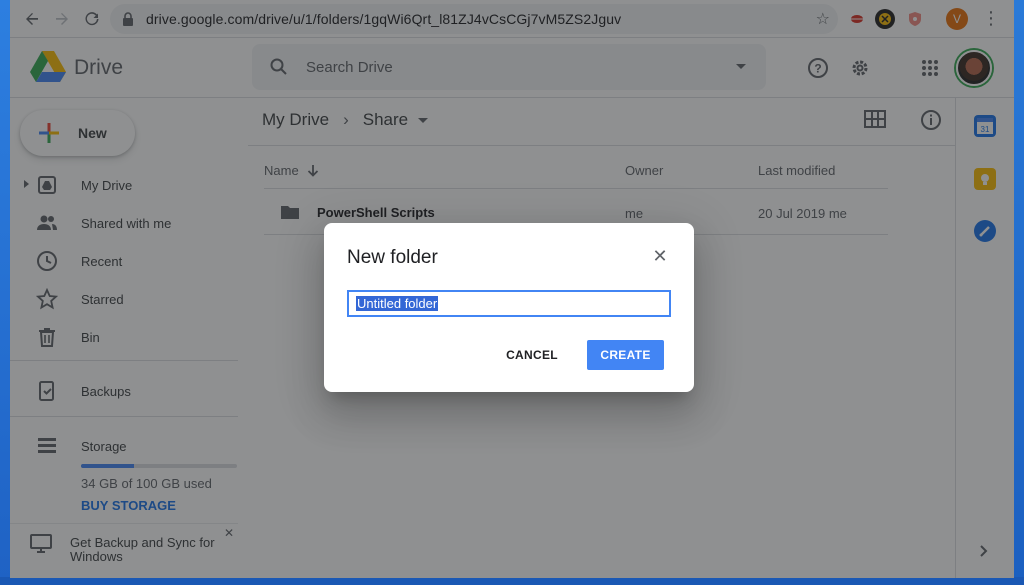 The width and height of the screenshot is (1024, 585). What do you see at coordinates (392, 257) in the screenshot?
I see `dialog-title: New folder` at bounding box center [392, 257].